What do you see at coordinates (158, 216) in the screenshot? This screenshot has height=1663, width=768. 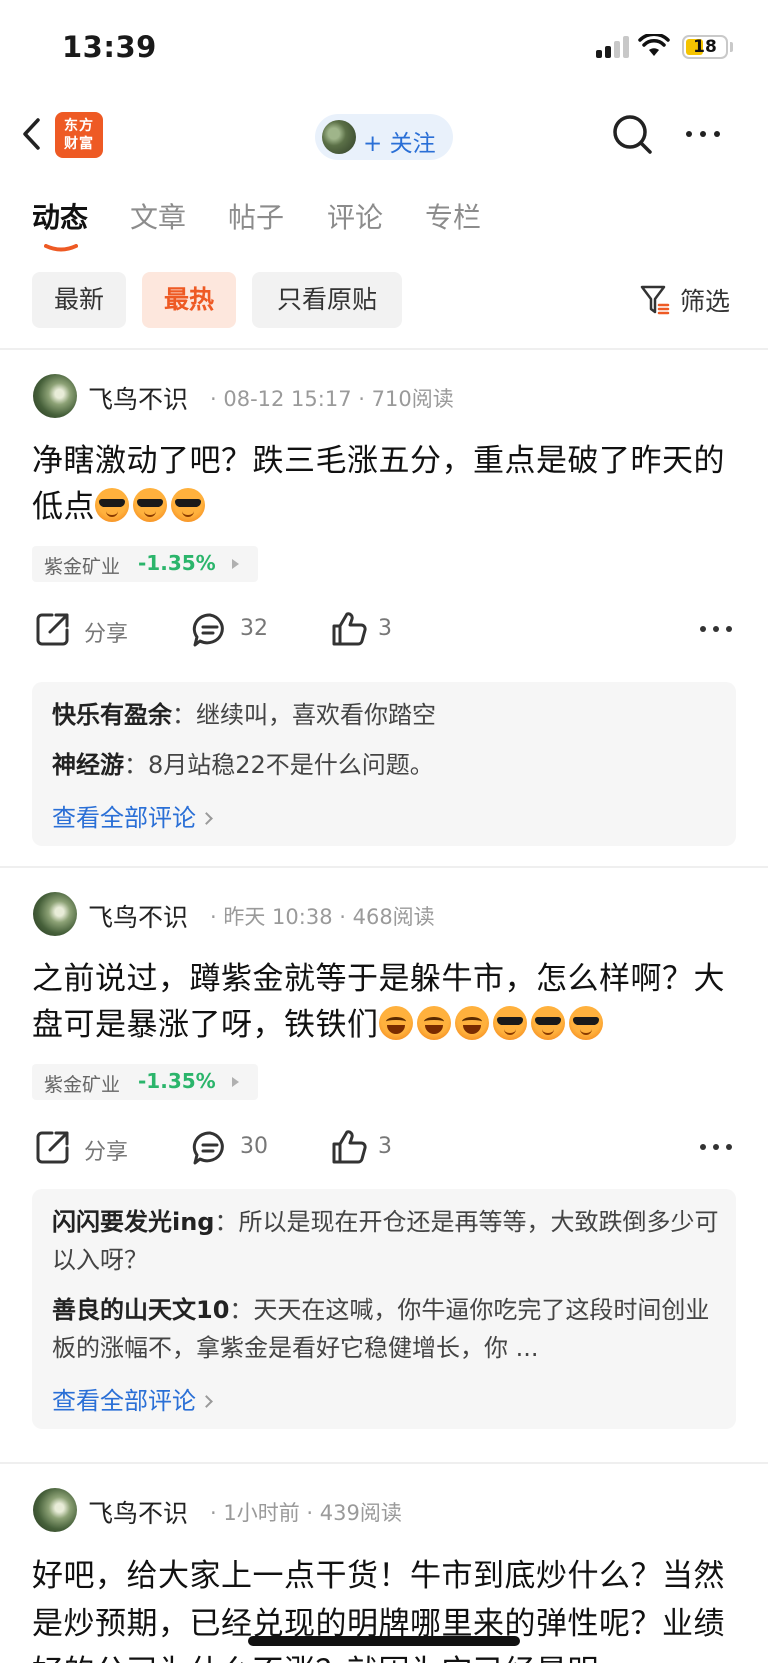 I see `tab-articles: 文章` at bounding box center [158, 216].